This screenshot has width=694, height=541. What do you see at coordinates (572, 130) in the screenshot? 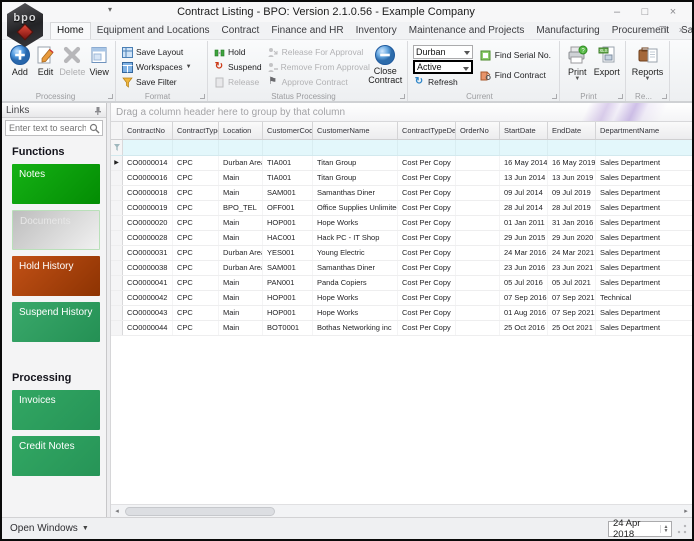
I see `column-header-enddate: EndDate` at bounding box center [572, 130].